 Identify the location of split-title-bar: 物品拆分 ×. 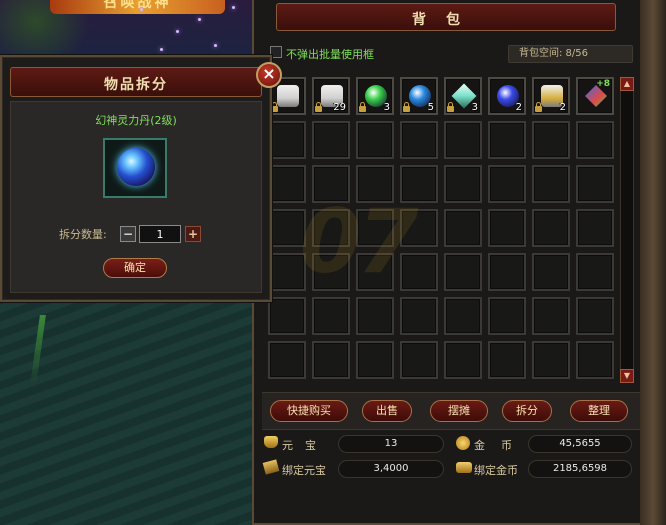
(146, 79).